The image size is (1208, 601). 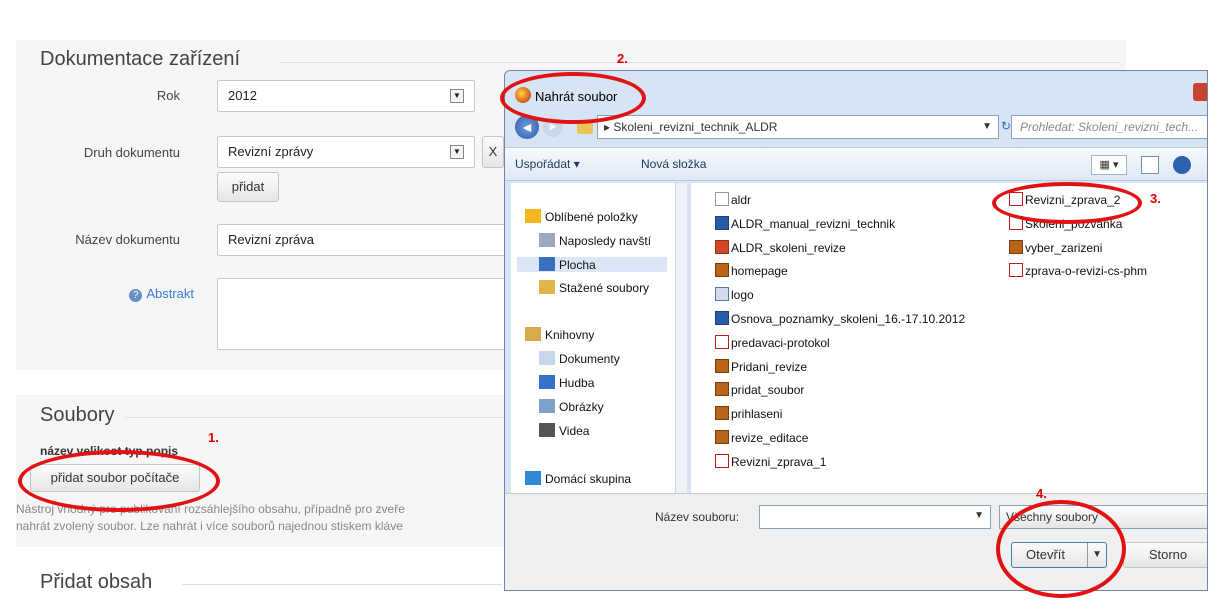 What do you see at coordinates (697, 517) in the screenshot?
I see `filename-label: Název souboru:` at bounding box center [697, 517].